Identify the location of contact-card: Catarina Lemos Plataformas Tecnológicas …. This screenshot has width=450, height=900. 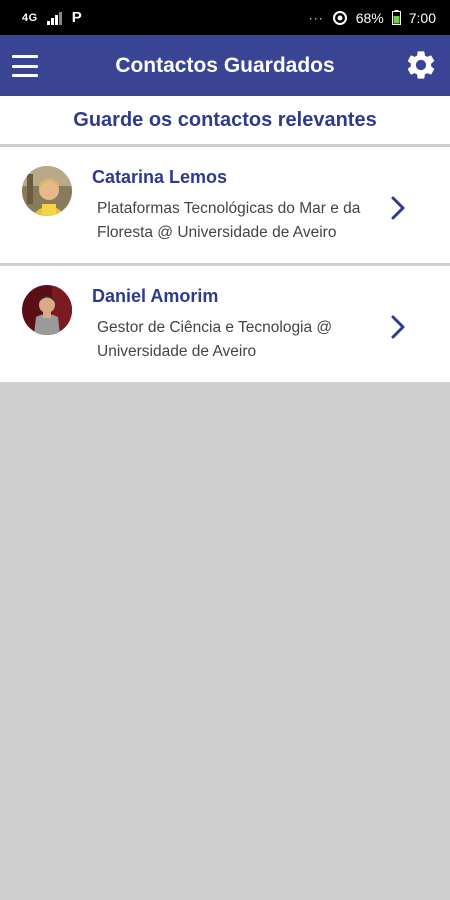
(225, 205).